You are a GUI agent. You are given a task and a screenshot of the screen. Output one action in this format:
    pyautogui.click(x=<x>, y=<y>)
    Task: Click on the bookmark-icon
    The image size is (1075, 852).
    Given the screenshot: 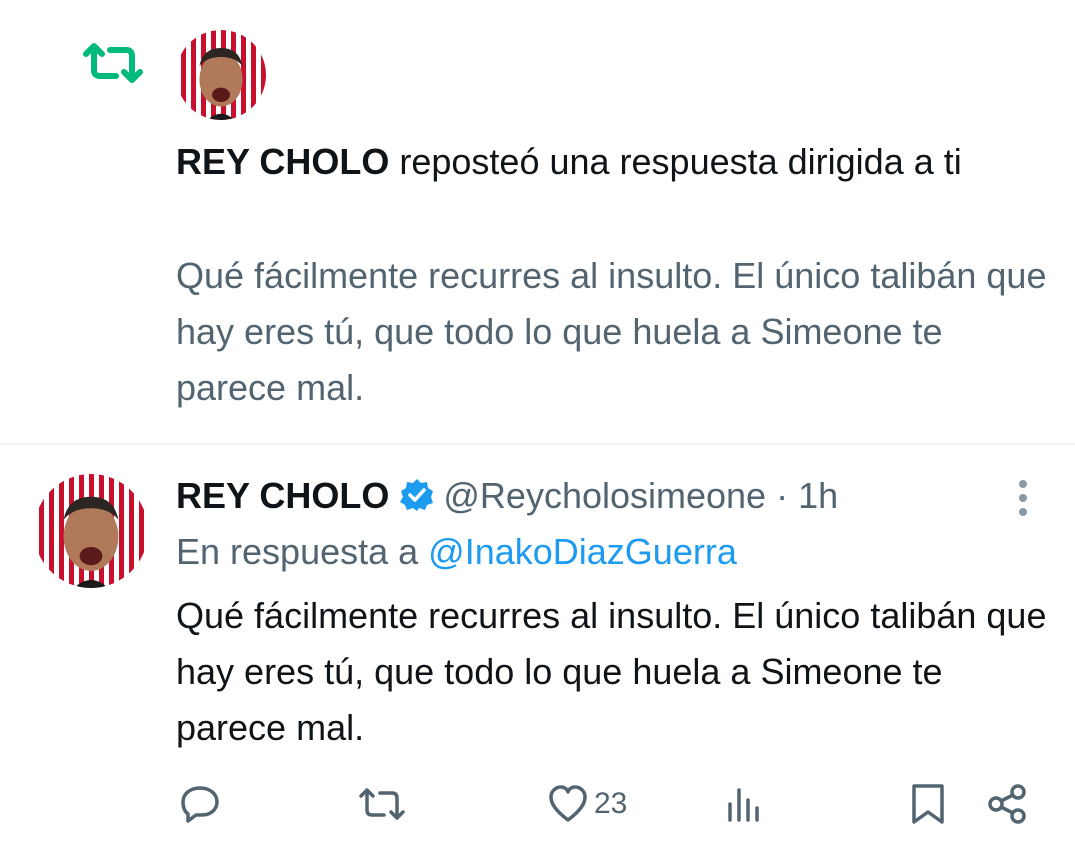 What is the action you would take?
    pyautogui.click(x=928, y=804)
    